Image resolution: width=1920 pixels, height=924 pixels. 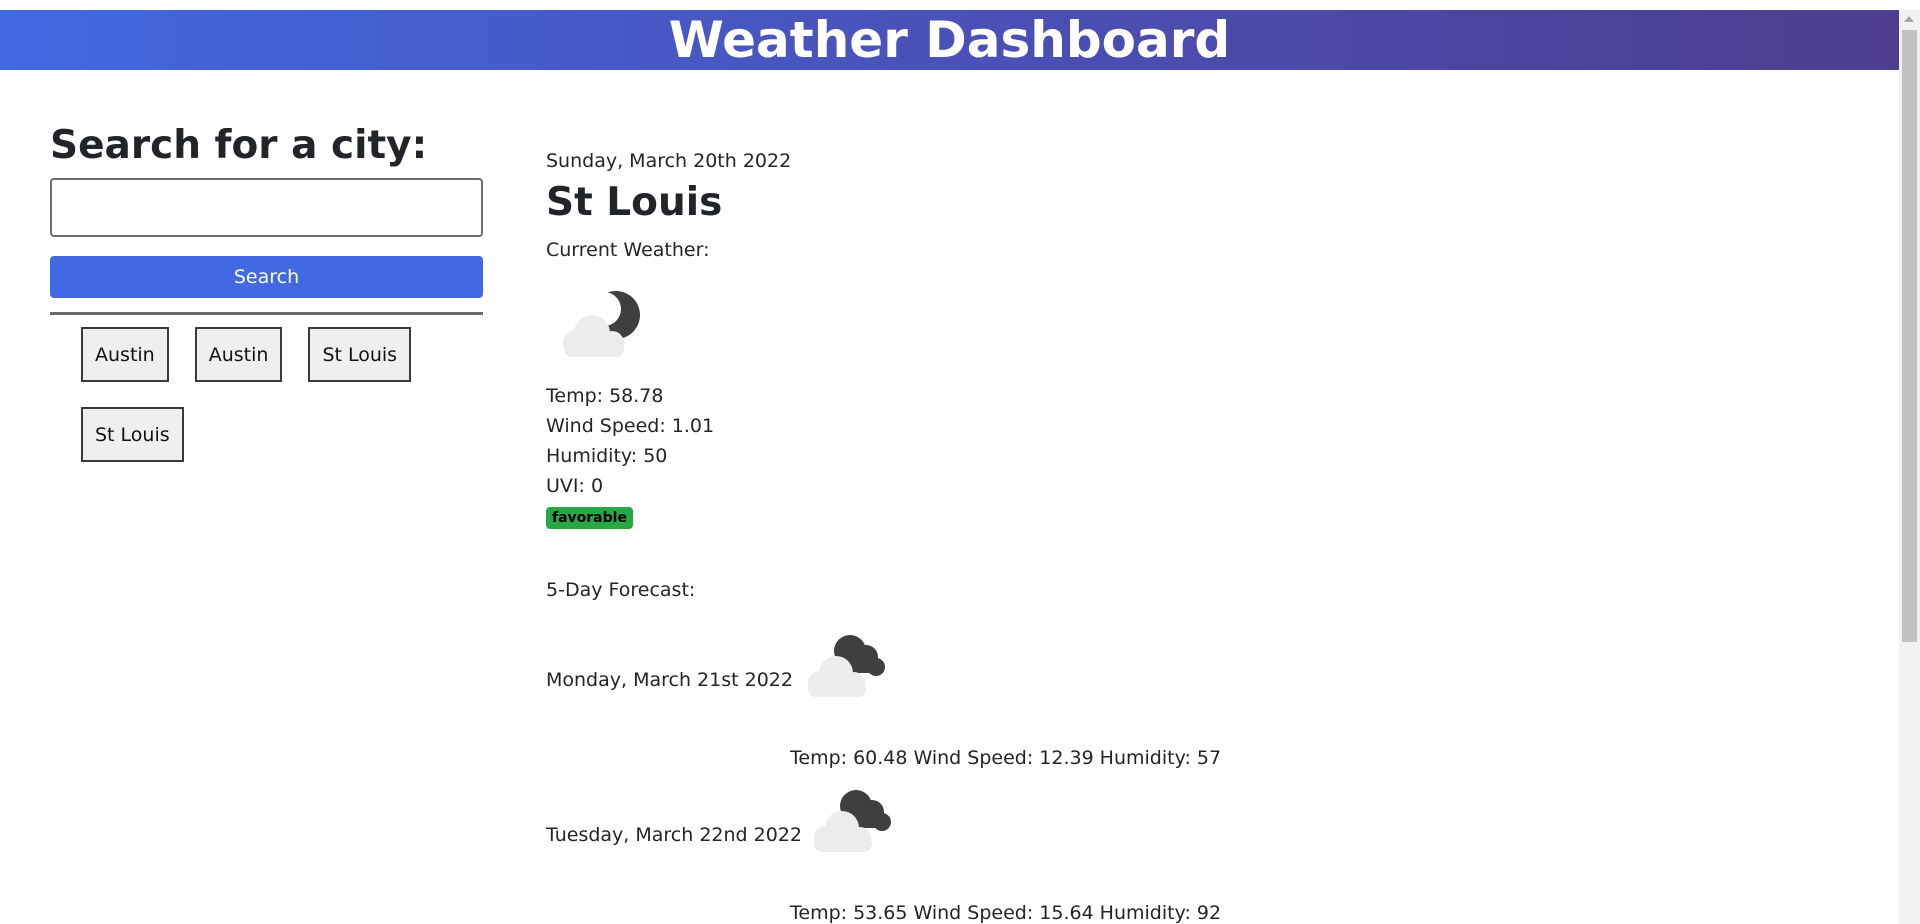 What do you see at coordinates (1003, 758) in the screenshot?
I see `forecast-wind: Wind Speed: 12.39` at bounding box center [1003, 758].